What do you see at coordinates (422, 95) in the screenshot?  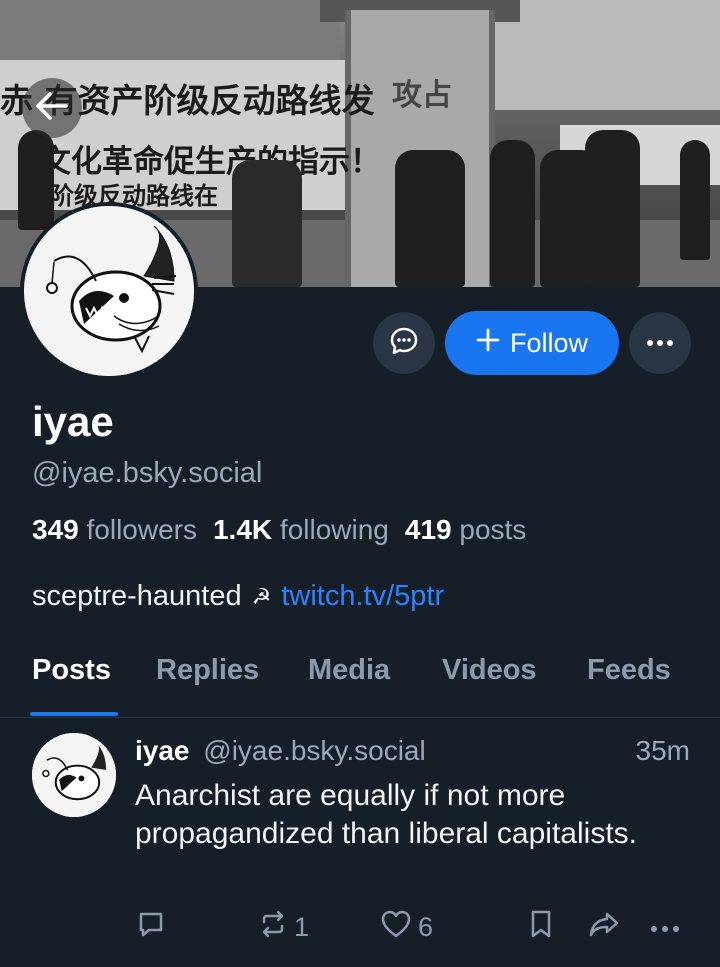 I see `banner-slogan: 攻占` at bounding box center [422, 95].